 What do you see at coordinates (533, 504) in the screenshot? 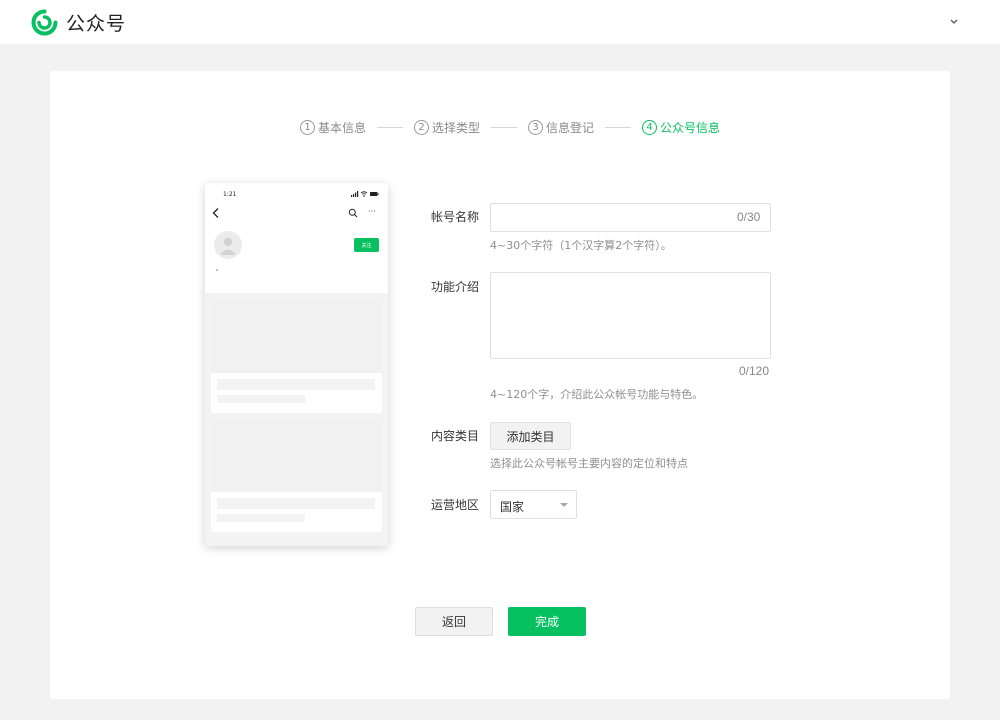
I see `region-select: 国家` at bounding box center [533, 504].